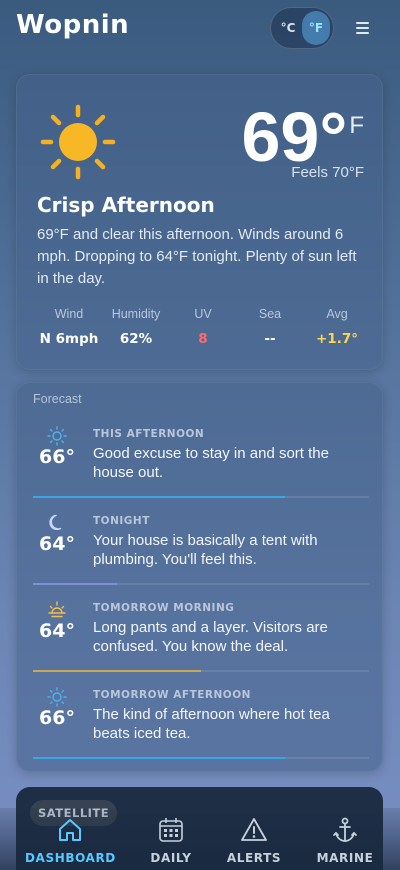  What do you see at coordinates (172, 695) in the screenshot?
I see `forecast-period: TOMORROW AFTERNOON` at bounding box center [172, 695].